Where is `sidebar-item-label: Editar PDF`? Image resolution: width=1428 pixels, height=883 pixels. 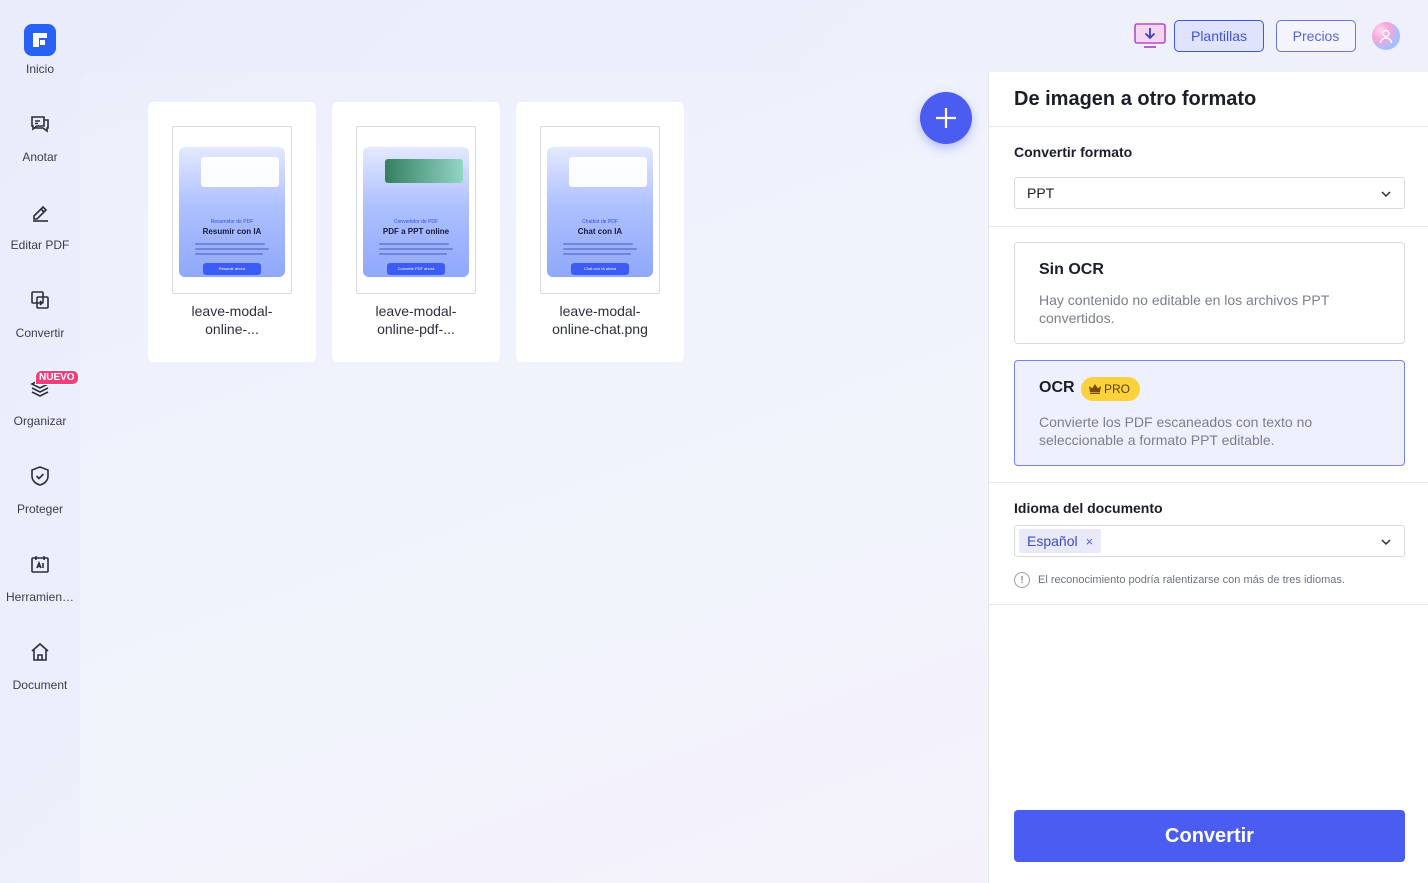
sidebar-item-label: Editar PDF is located at coordinates (40, 245).